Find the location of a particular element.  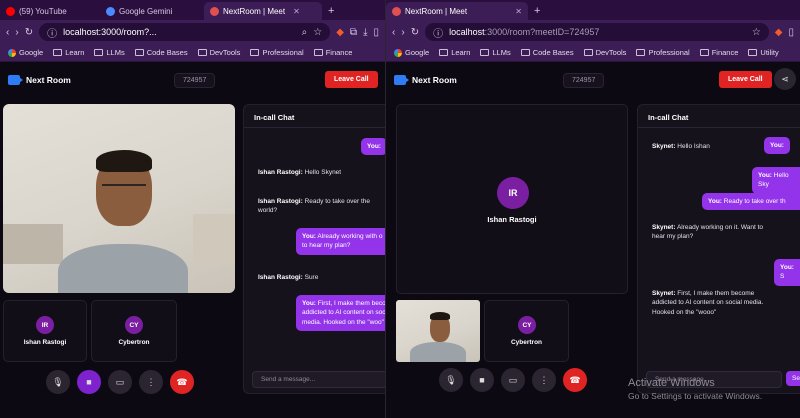

extensions-icon: ⧉ is located at coordinates (353, 32).